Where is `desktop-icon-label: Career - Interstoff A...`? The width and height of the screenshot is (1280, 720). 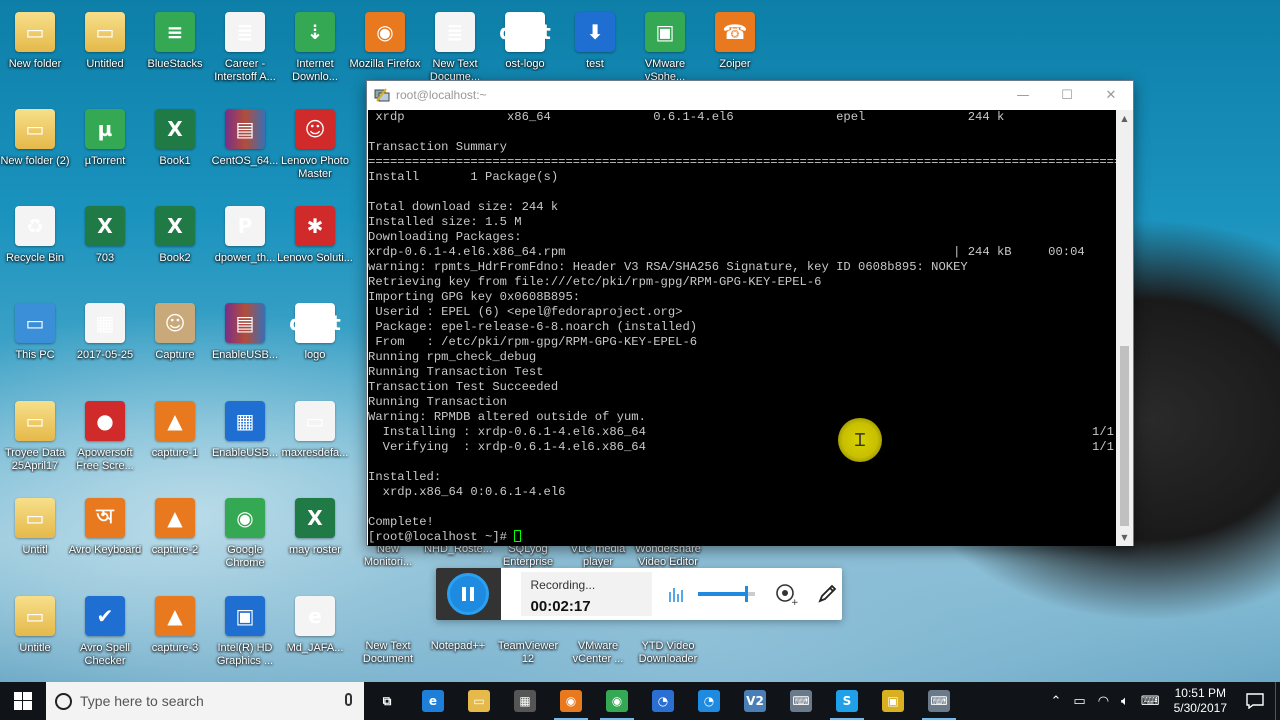 desktop-icon-label: Career - Interstoff A... is located at coordinates (245, 70).